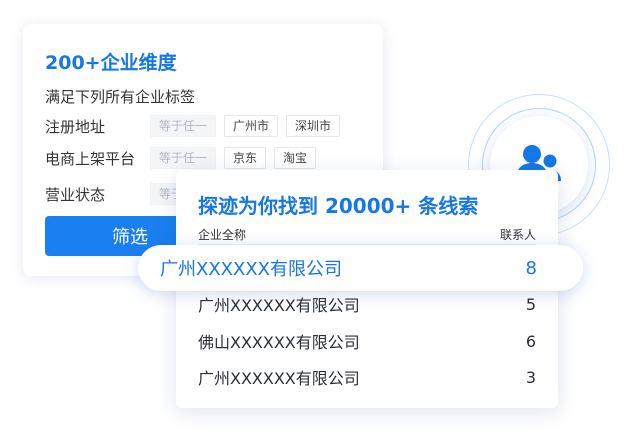 This screenshot has width=640, height=448. Describe the element at coordinates (75, 126) in the screenshot. I see `filter-label: 注册地址` at that location.